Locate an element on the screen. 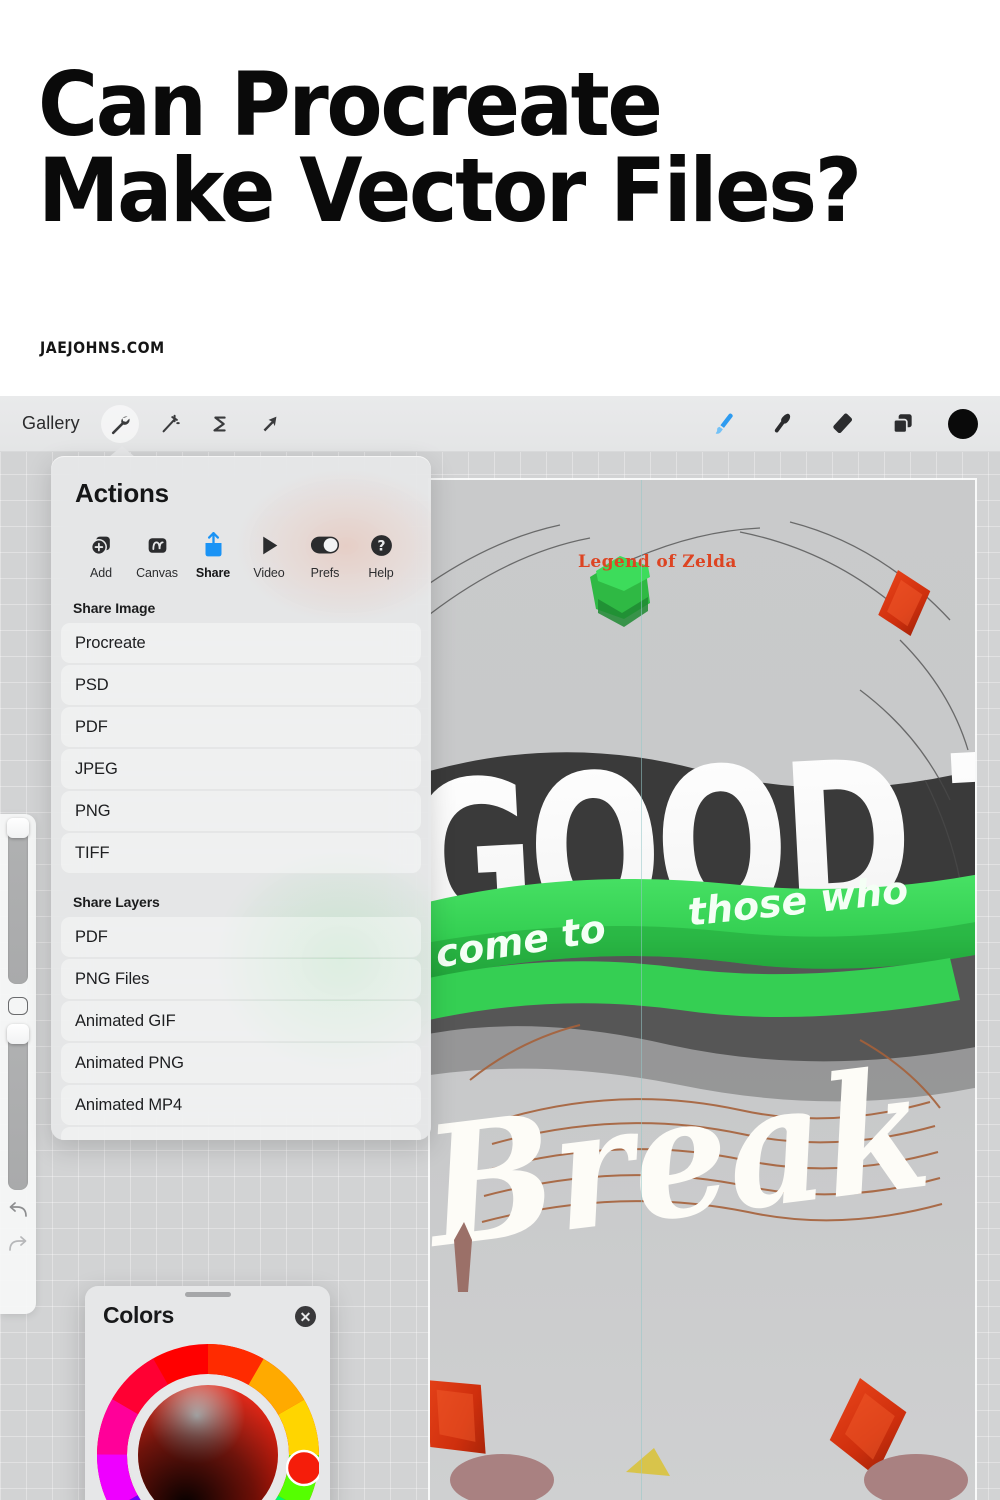 This screenshot has height=1500, width=1000. opacity-knob is located at coordinates (18, 1034).